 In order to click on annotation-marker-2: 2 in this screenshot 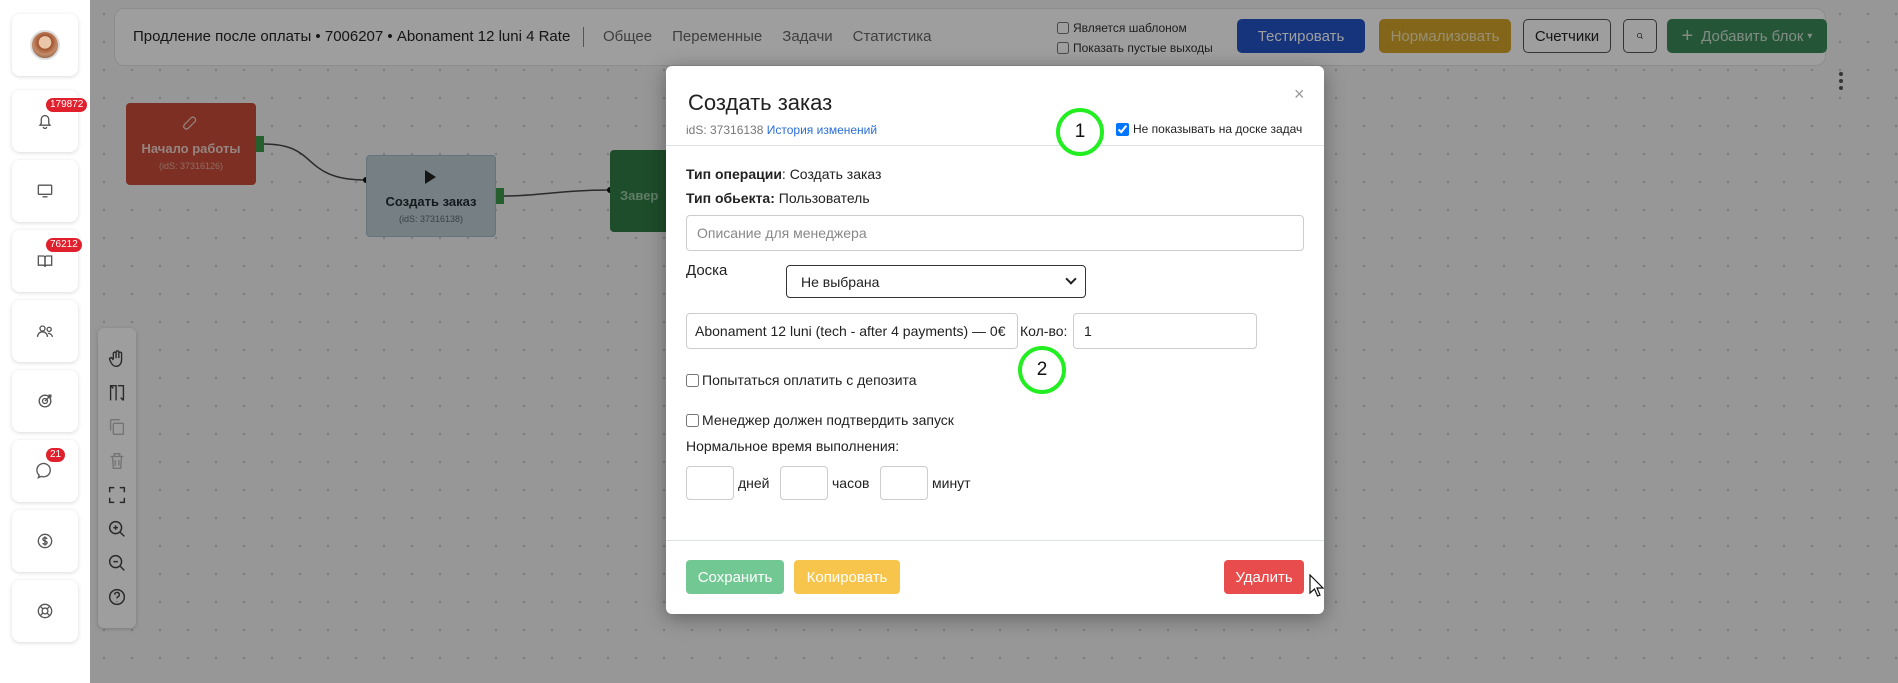, I will do `click(1042, 370)`.